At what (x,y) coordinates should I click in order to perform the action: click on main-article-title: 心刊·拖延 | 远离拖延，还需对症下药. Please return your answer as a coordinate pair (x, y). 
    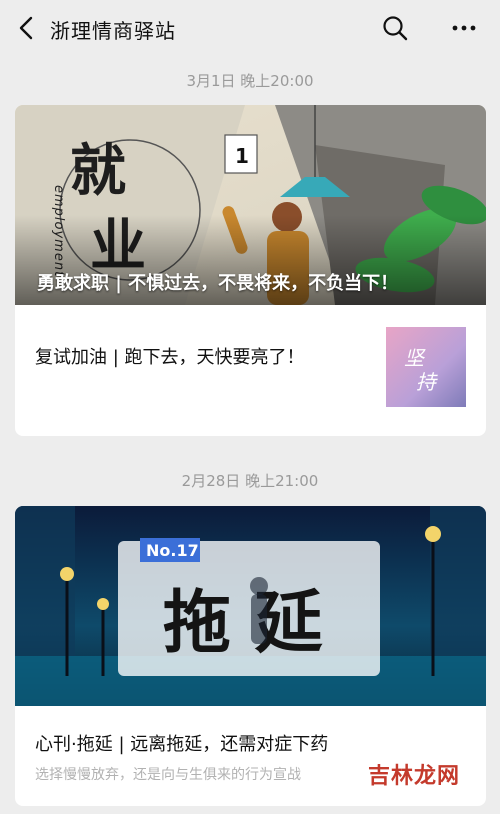
    Looking at the image, I should click on (182, 744).